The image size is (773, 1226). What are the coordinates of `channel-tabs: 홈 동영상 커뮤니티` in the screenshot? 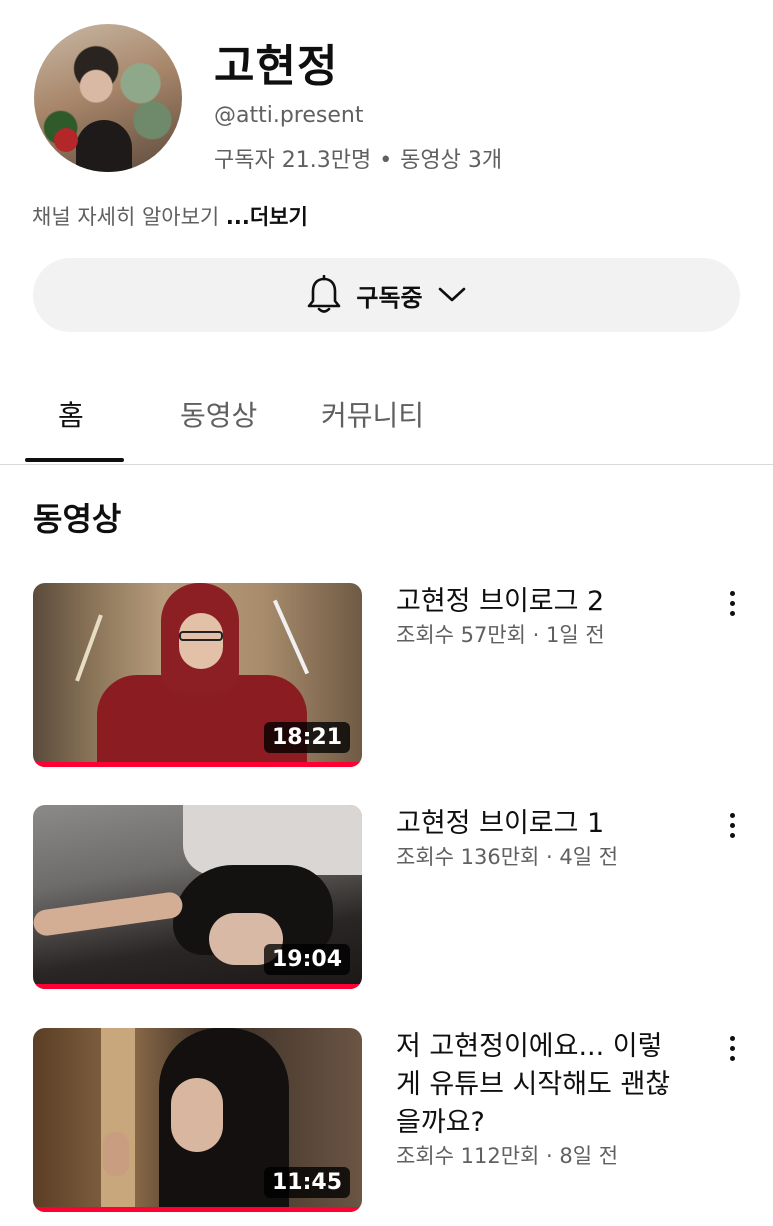 It's located at (386, 417).